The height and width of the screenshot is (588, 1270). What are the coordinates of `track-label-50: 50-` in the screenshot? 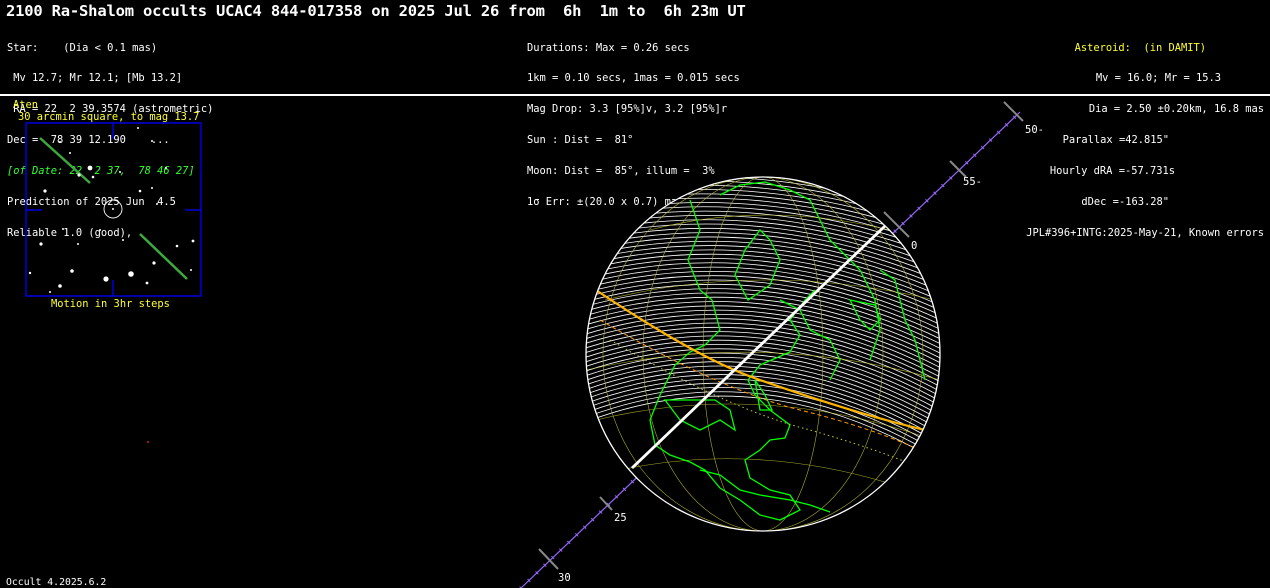 It's located at (1034, 130).